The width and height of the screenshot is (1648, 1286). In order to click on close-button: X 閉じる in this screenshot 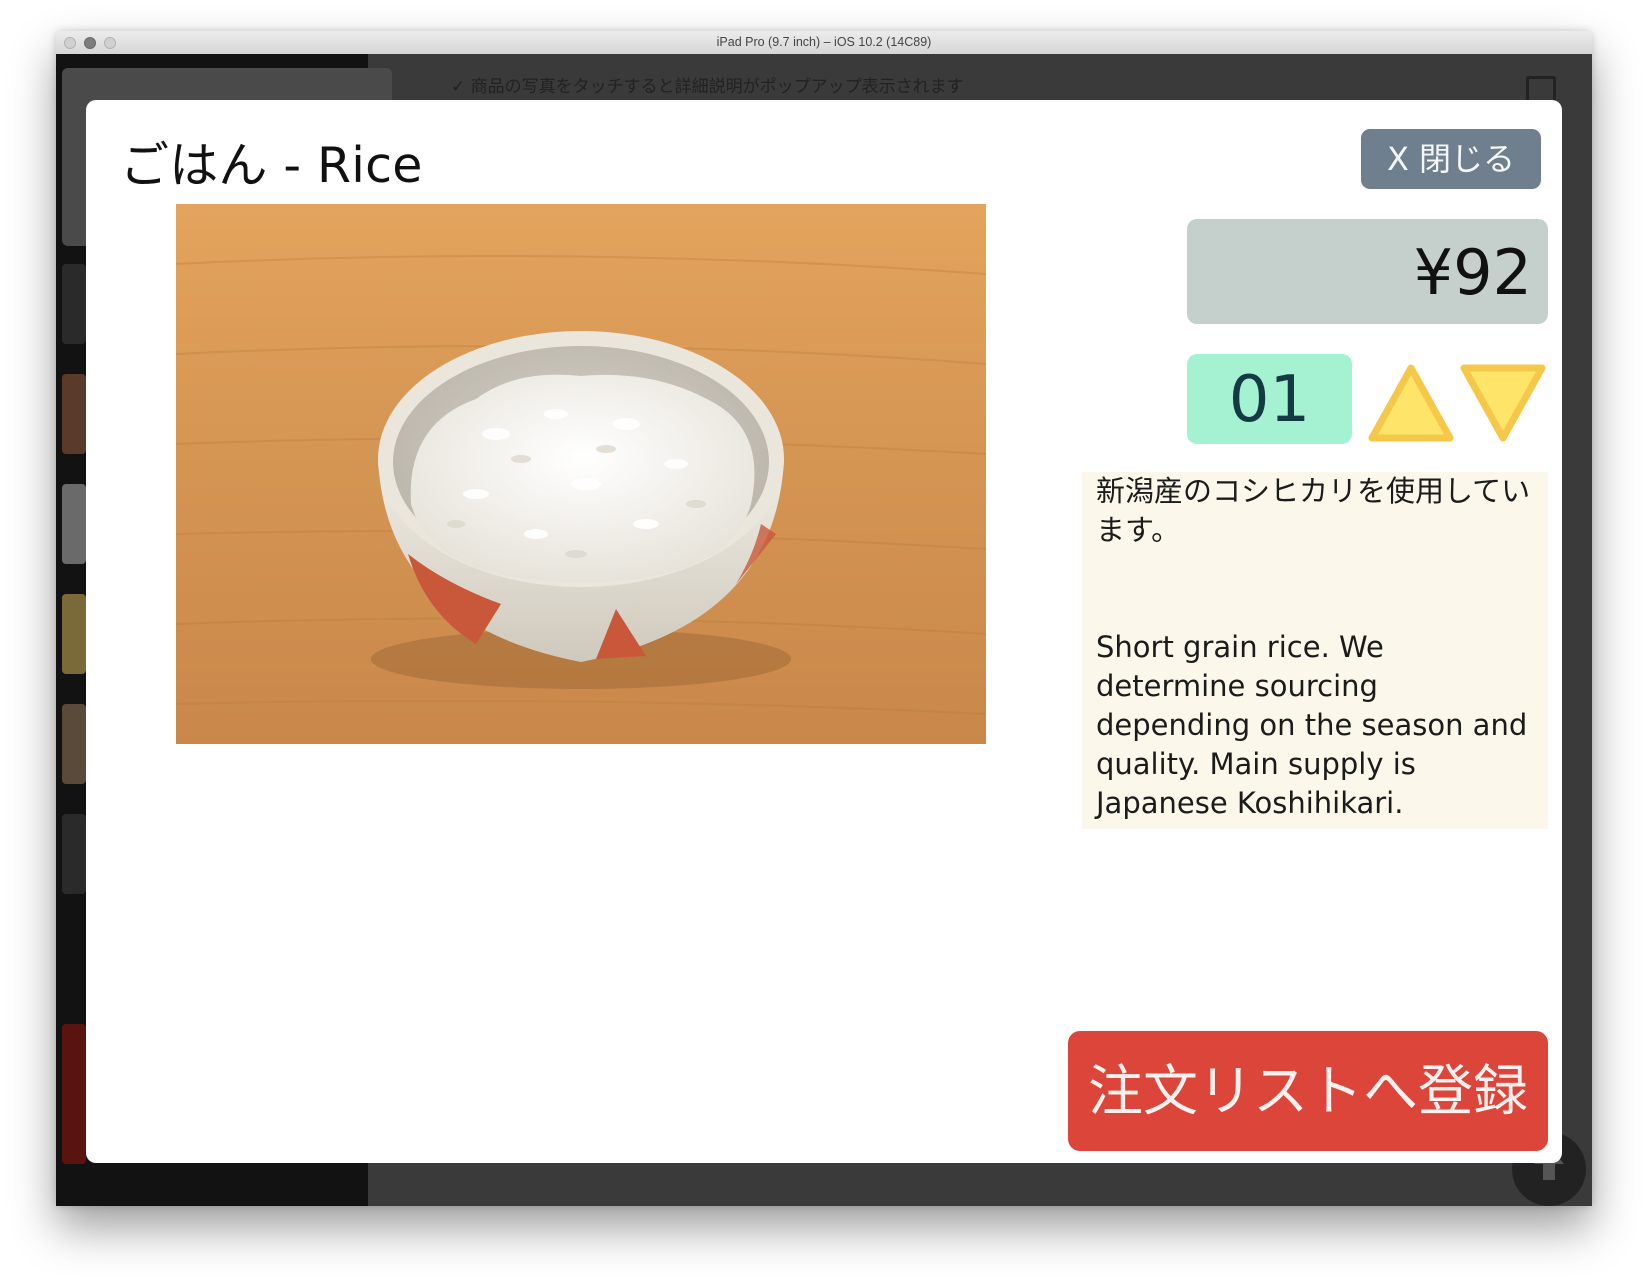, I will do `click(1451, 159)`.